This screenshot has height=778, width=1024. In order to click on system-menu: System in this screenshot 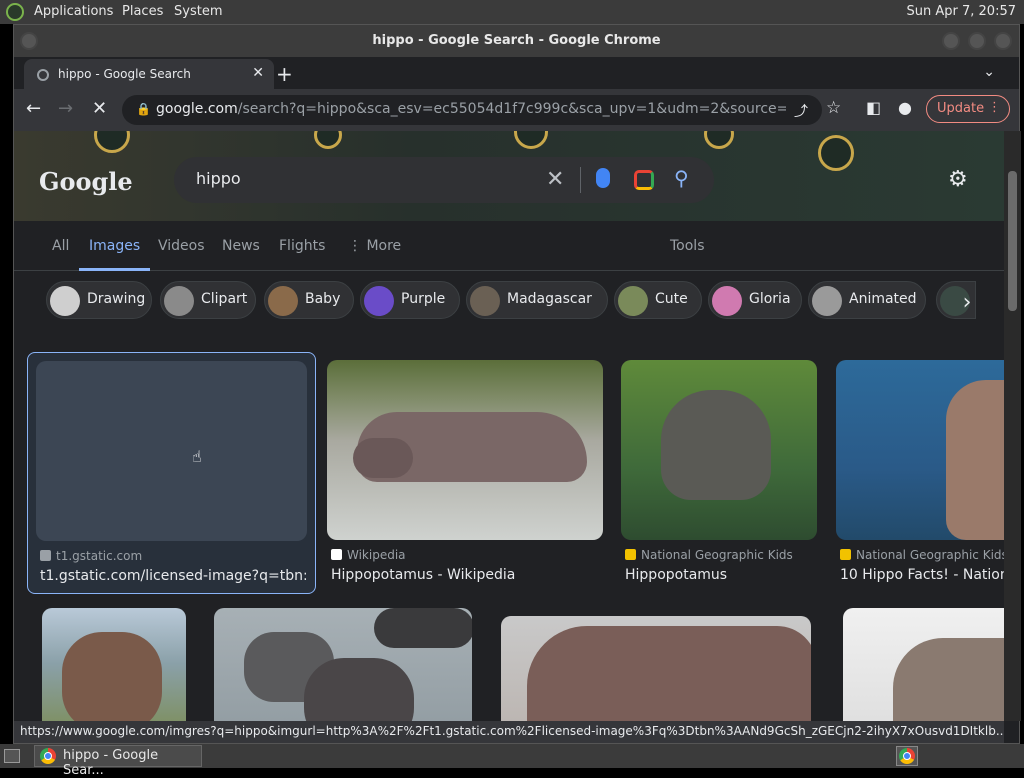, I will do `click(198, 11)`.